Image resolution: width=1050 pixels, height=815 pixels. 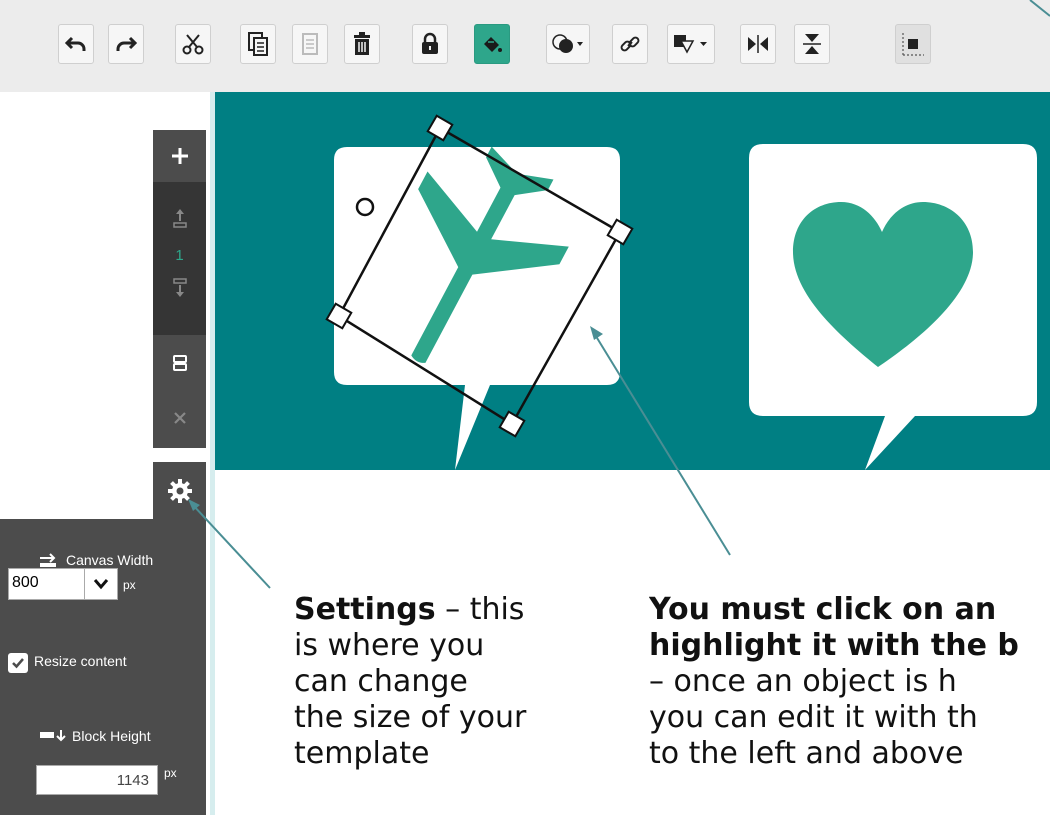 I want to click on shape-button, so click(x=568, y=44).